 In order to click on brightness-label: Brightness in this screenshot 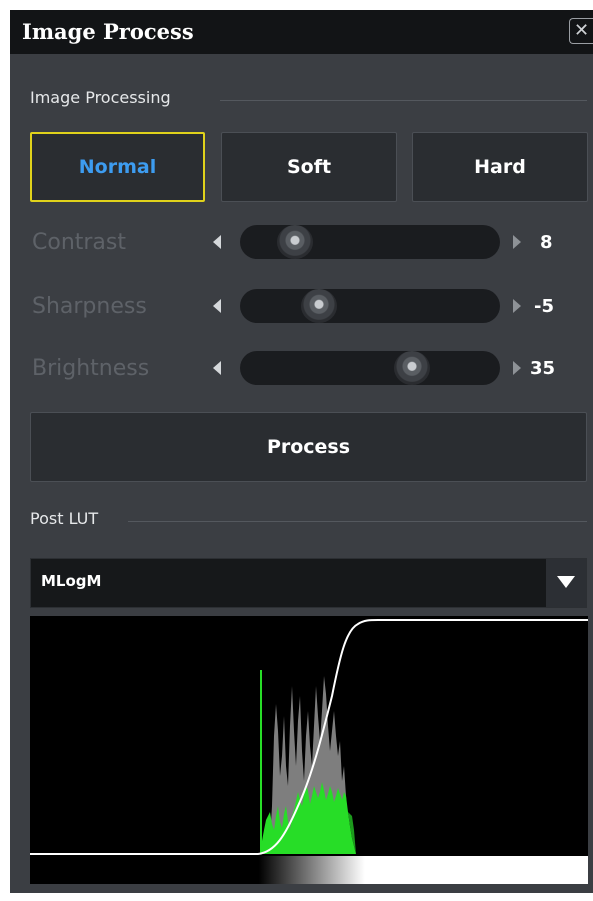, I will do `click(91, 368)`.